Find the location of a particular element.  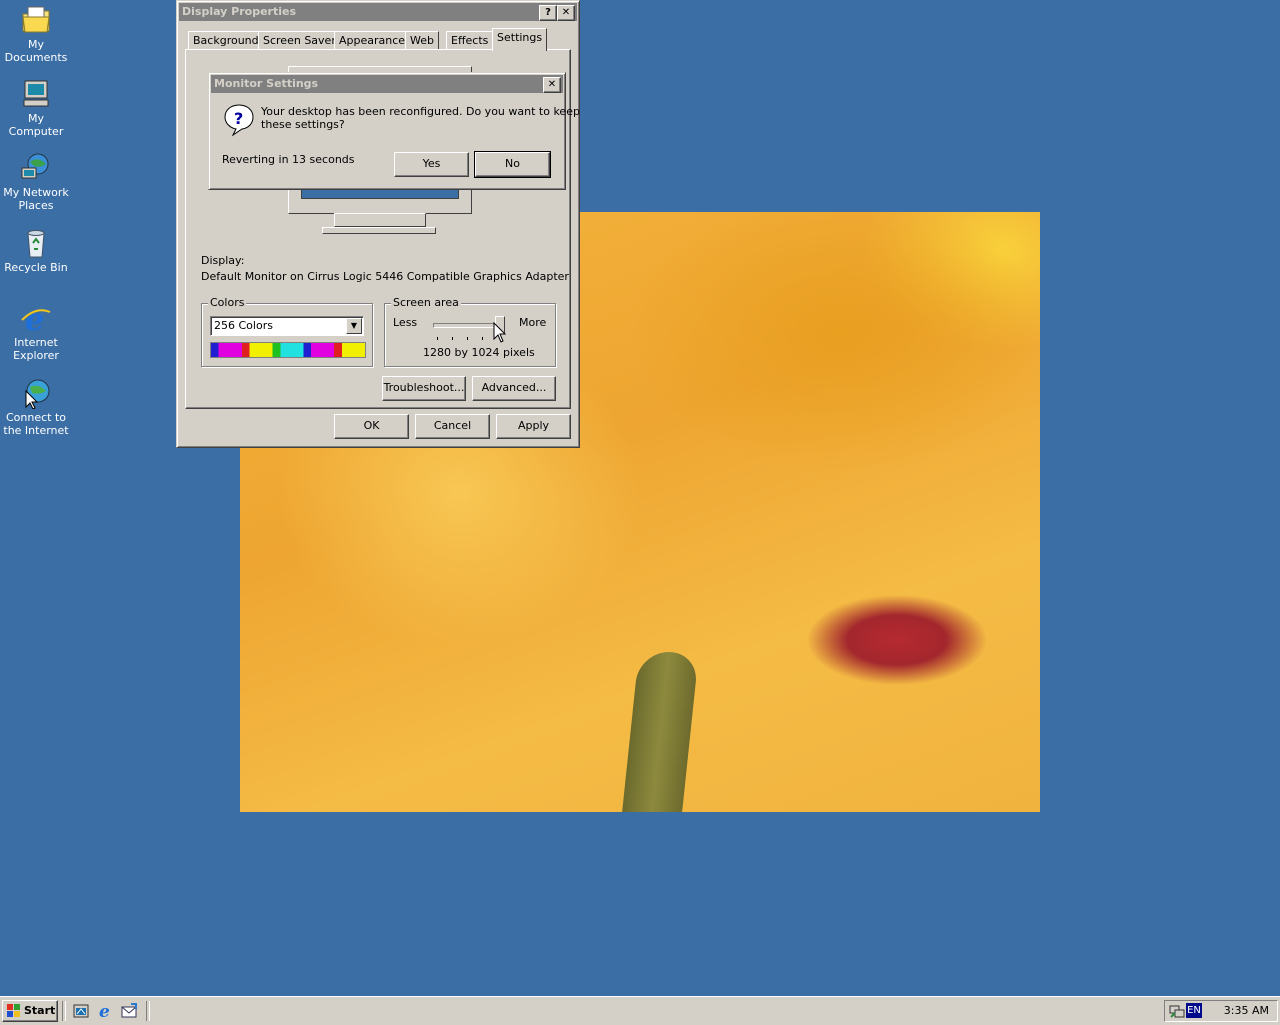

show-desktop-icon is located at coordinates (81, 1011).